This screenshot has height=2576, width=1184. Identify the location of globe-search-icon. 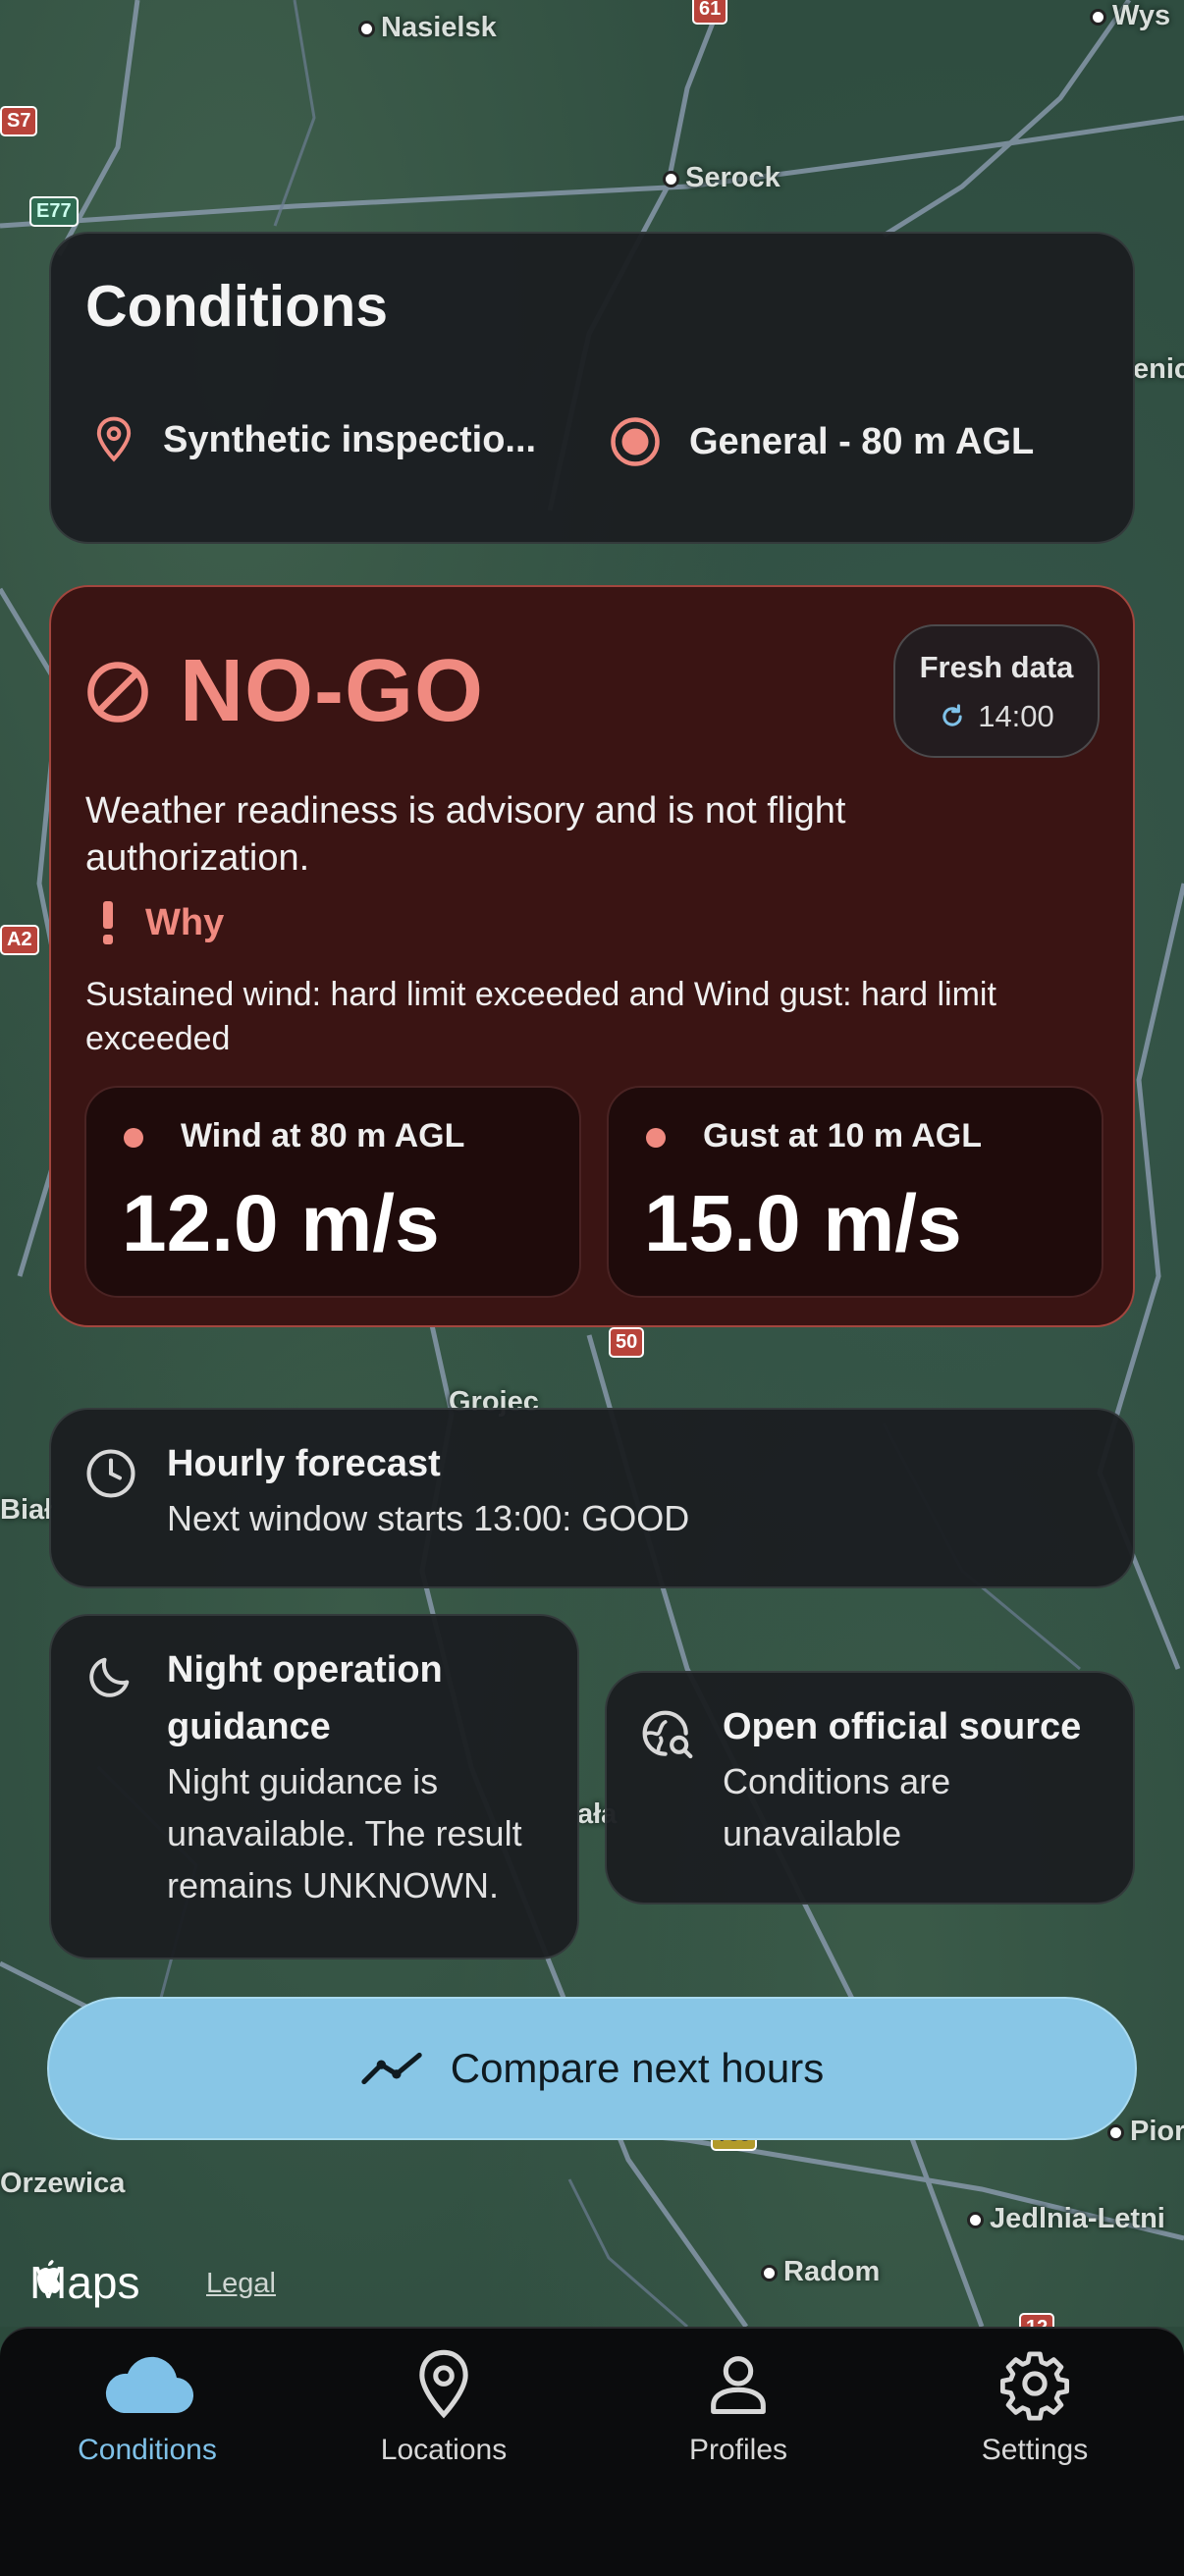
(667, 1734).